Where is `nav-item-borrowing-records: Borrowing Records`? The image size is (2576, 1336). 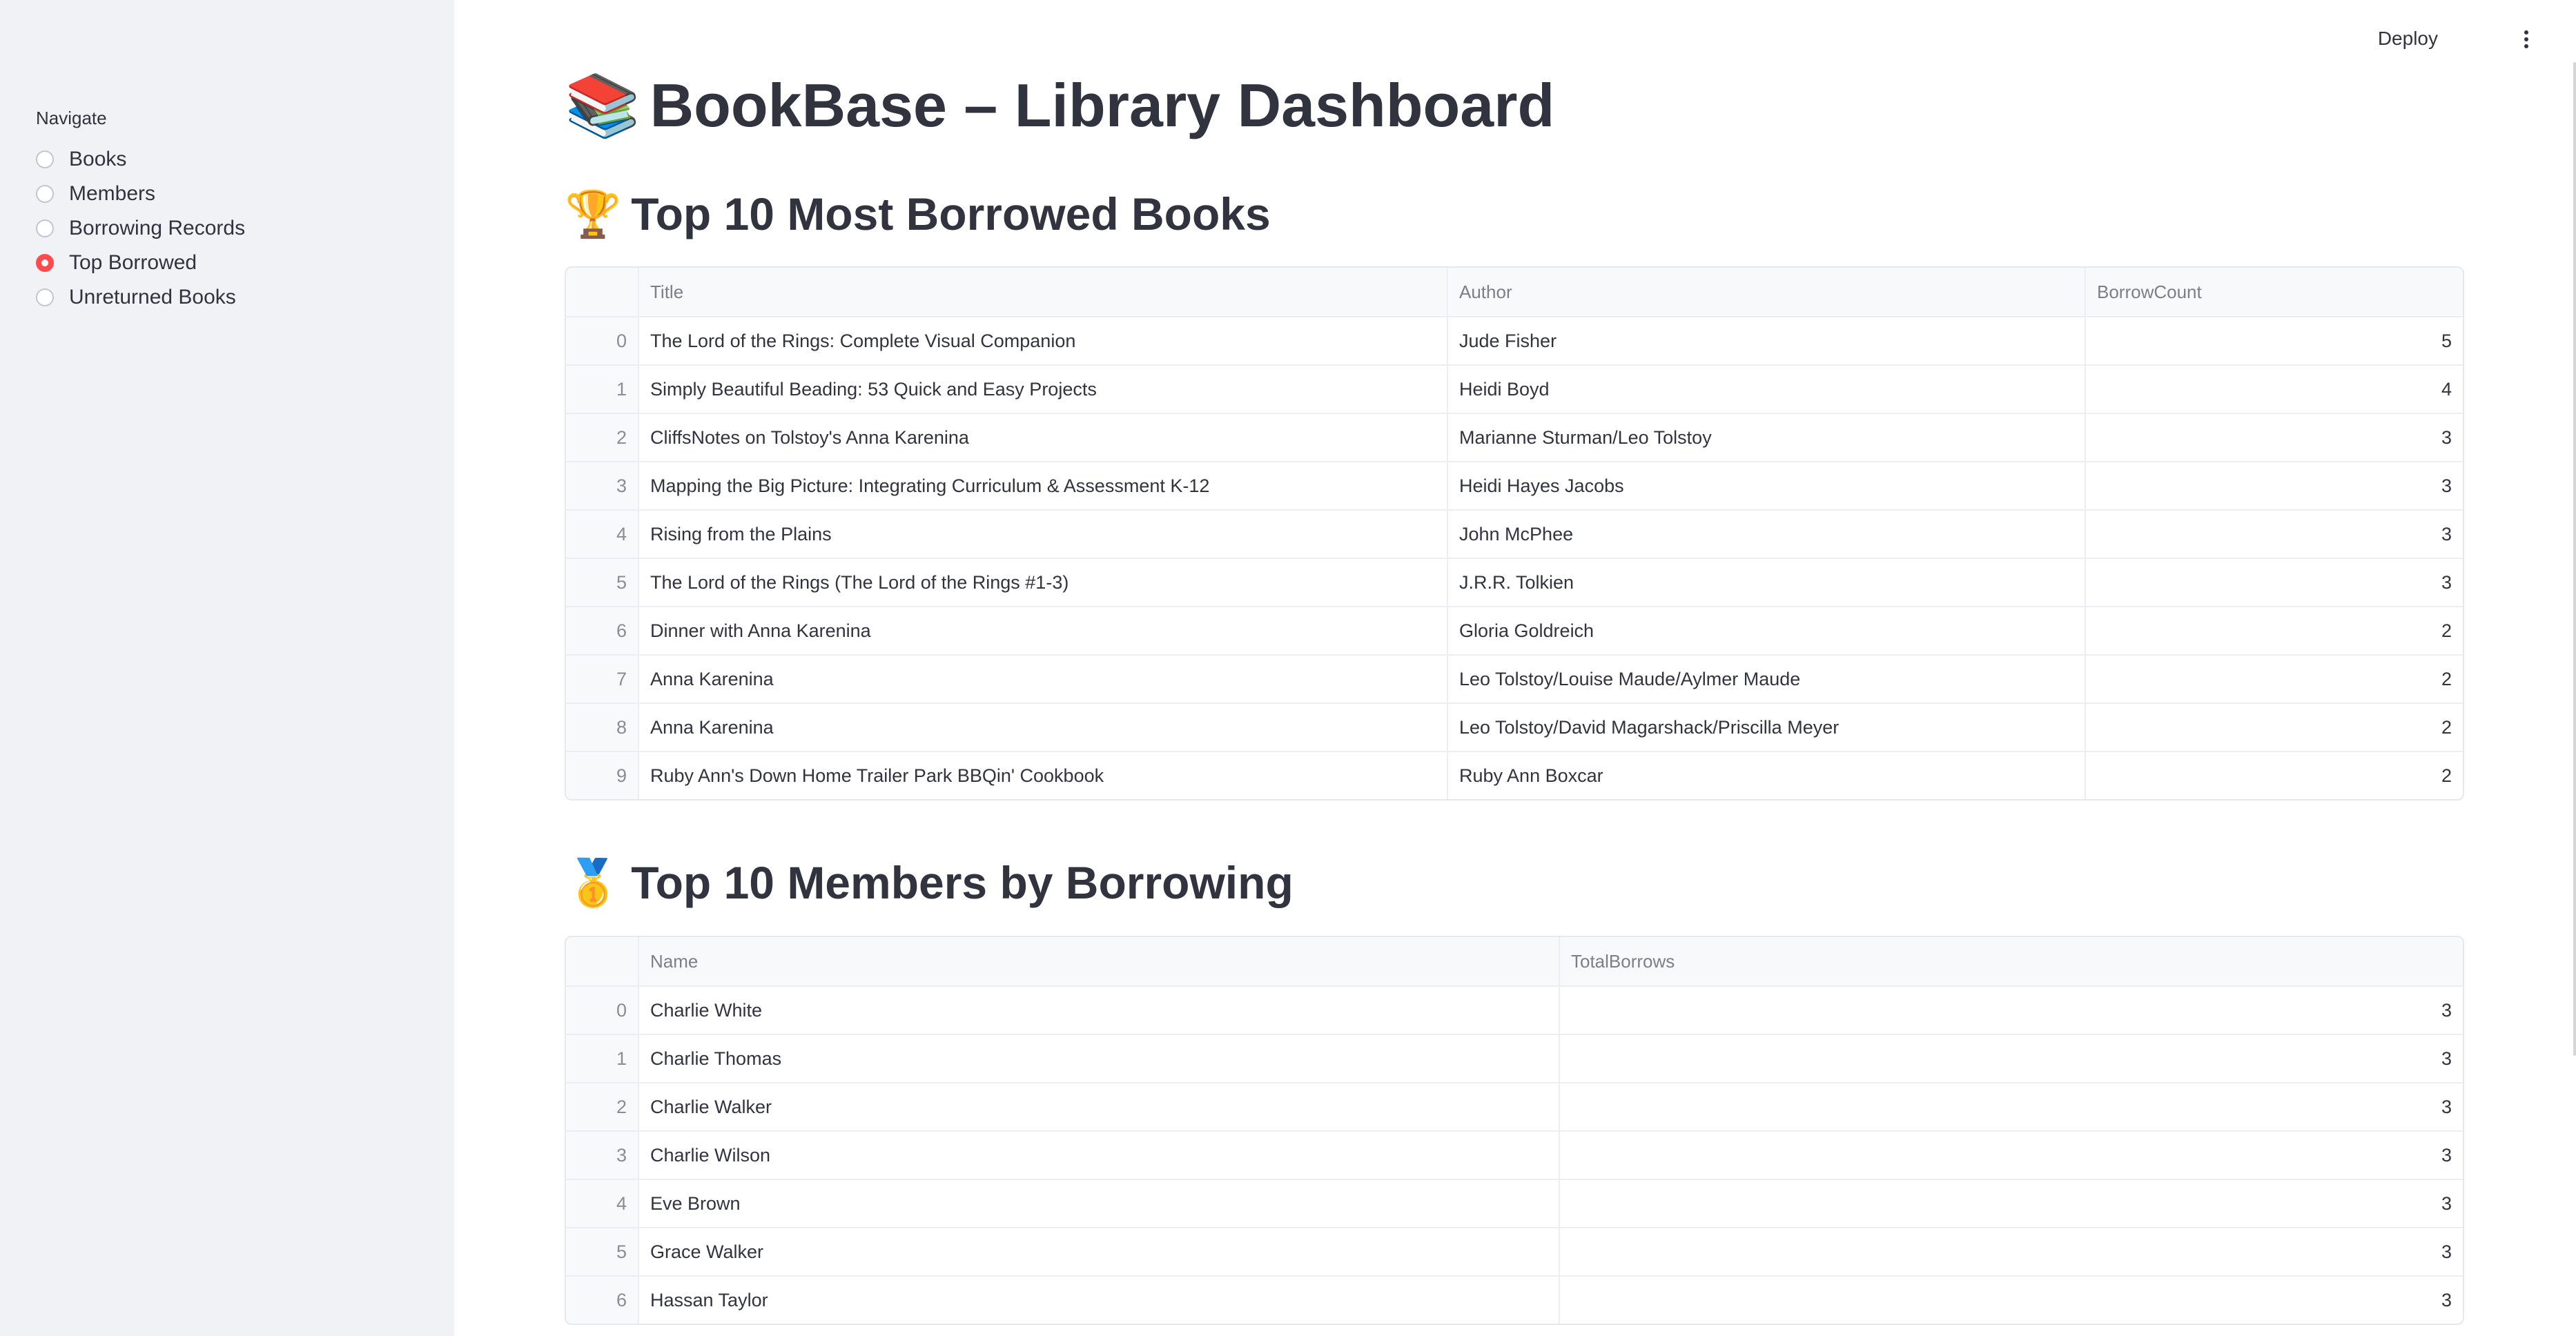
nav-item-borrowing-records: Borrowing Records is located at coordinates (140, 229).